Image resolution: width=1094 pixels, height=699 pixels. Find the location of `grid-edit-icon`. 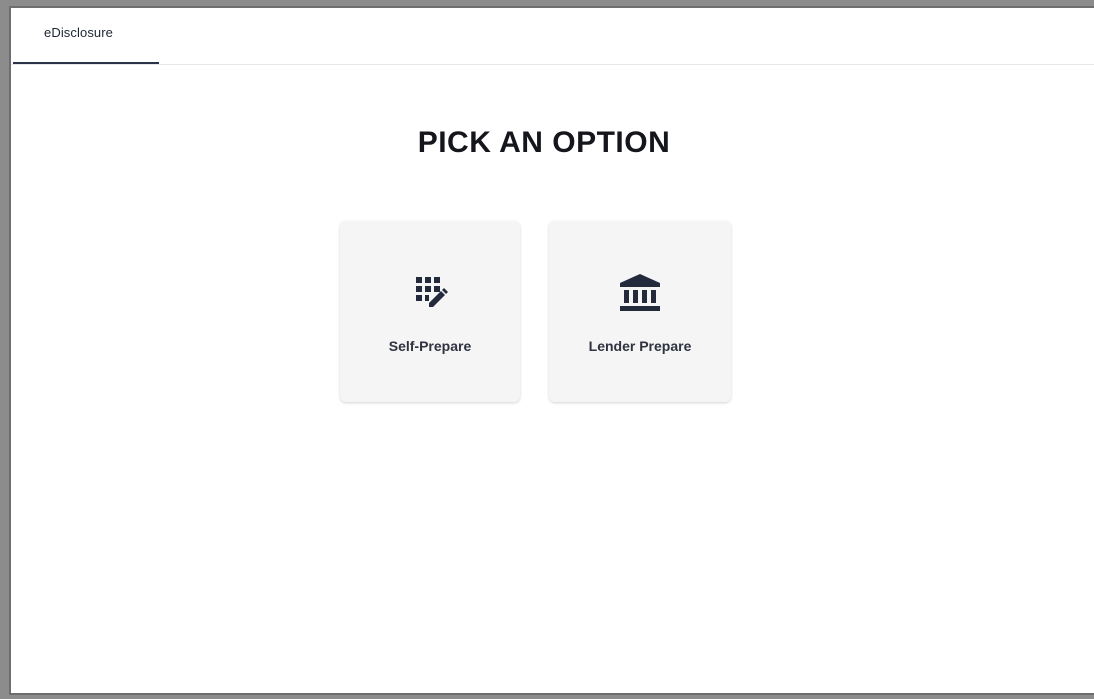

grid-edit-icon is located at coordinates (432, 292).